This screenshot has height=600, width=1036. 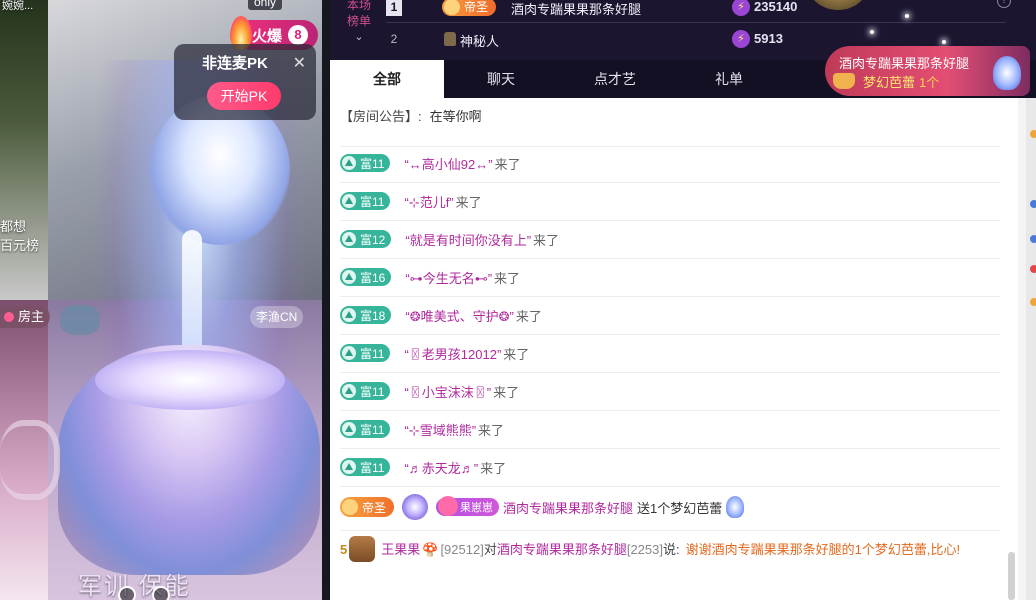 What do you see at coordinates (670, 429) in the screenshot?
I see `join-message: 富11 “⊹雪域熊熊” 来了` at bounding box center [670, 429].